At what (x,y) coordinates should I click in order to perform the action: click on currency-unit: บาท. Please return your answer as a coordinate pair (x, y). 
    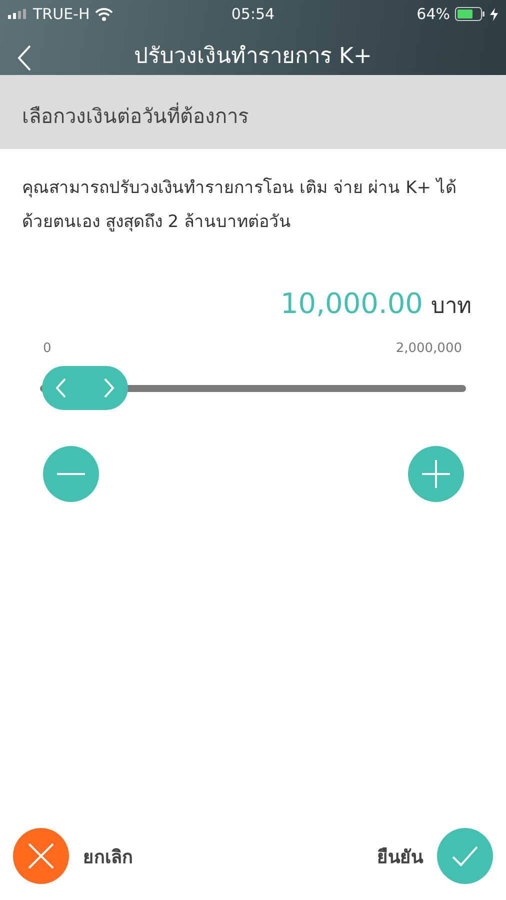
    Looking at the image, I should click on (451, 307).